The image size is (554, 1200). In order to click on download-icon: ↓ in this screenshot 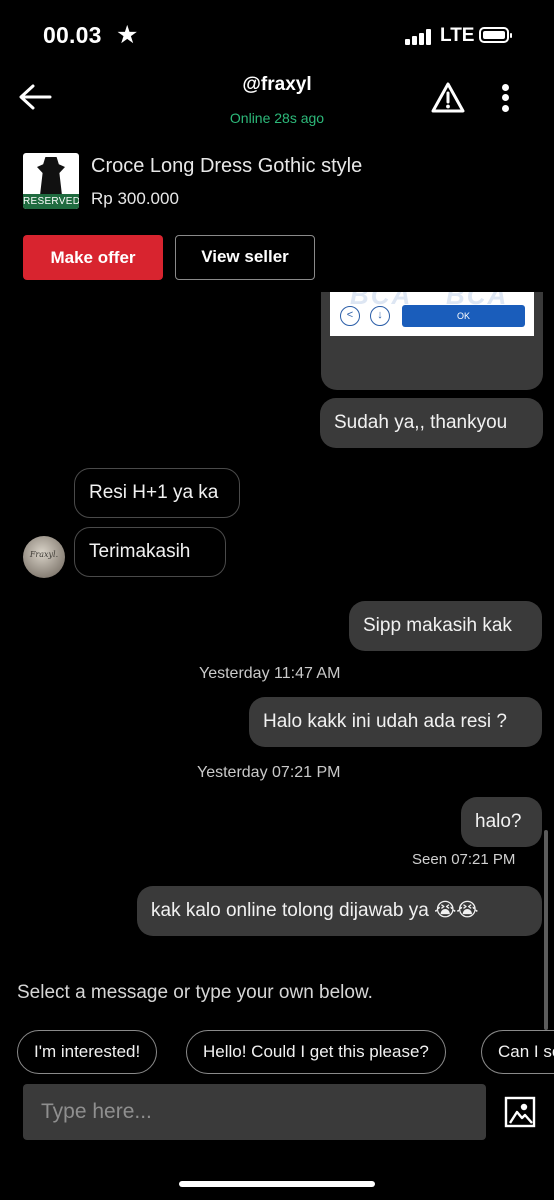, I will do `click(380, 316)`.